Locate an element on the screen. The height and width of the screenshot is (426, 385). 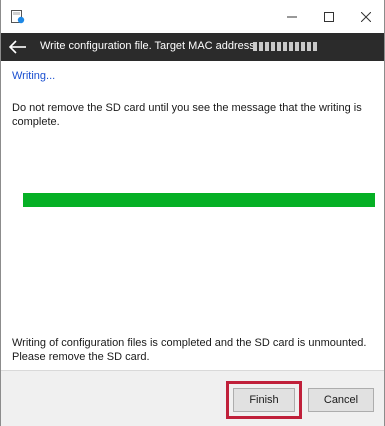
progress-bar is located at coordinates (199, 200).